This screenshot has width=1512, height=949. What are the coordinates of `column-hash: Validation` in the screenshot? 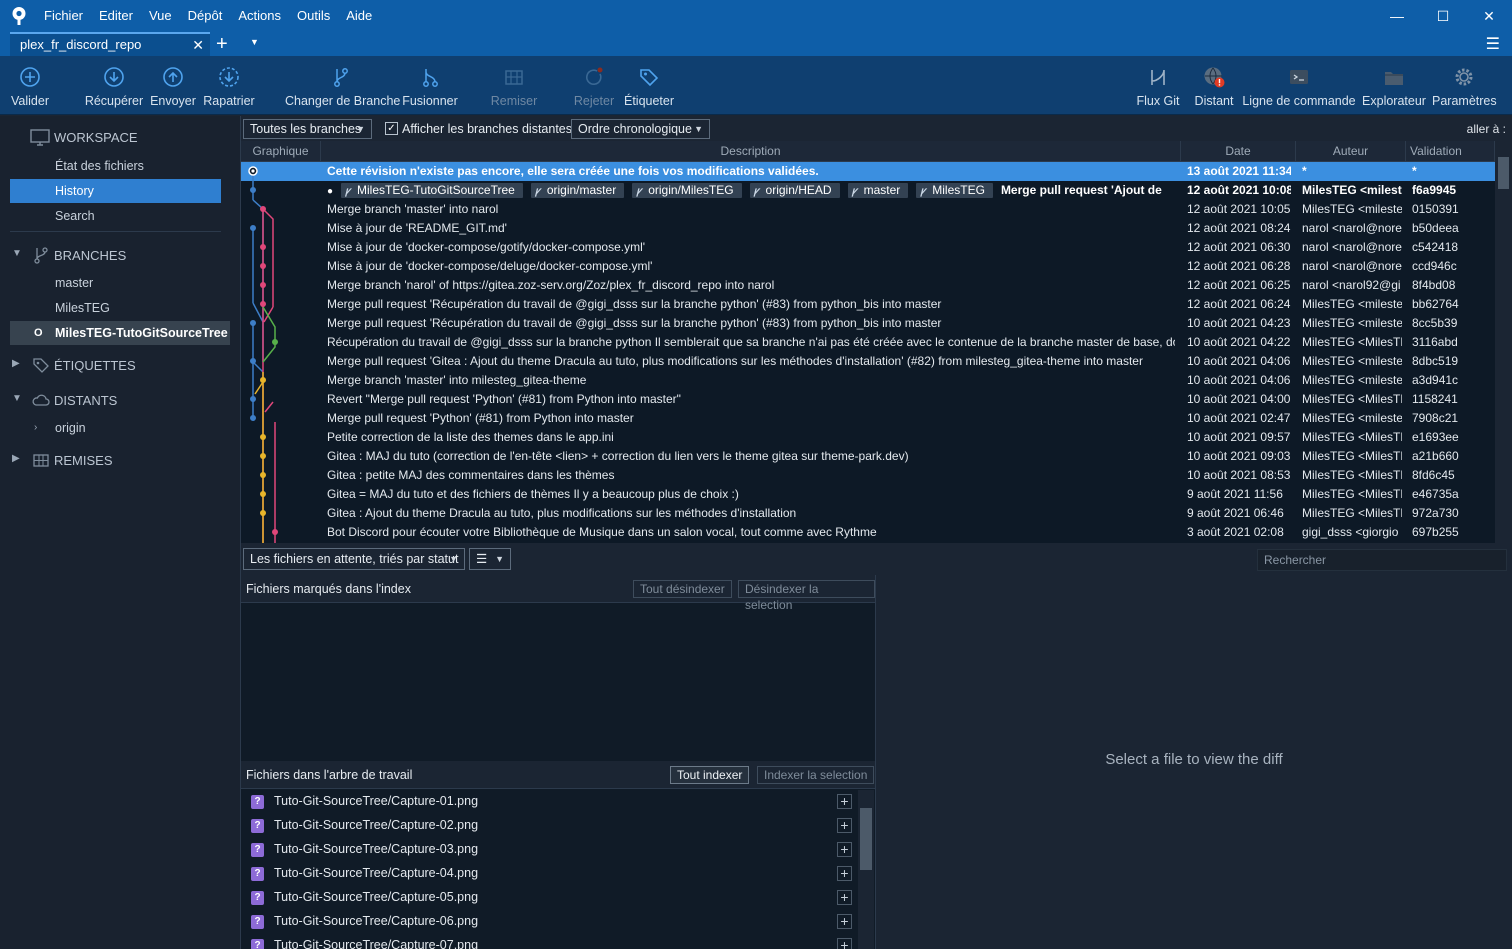 It's located at (1450, 151).